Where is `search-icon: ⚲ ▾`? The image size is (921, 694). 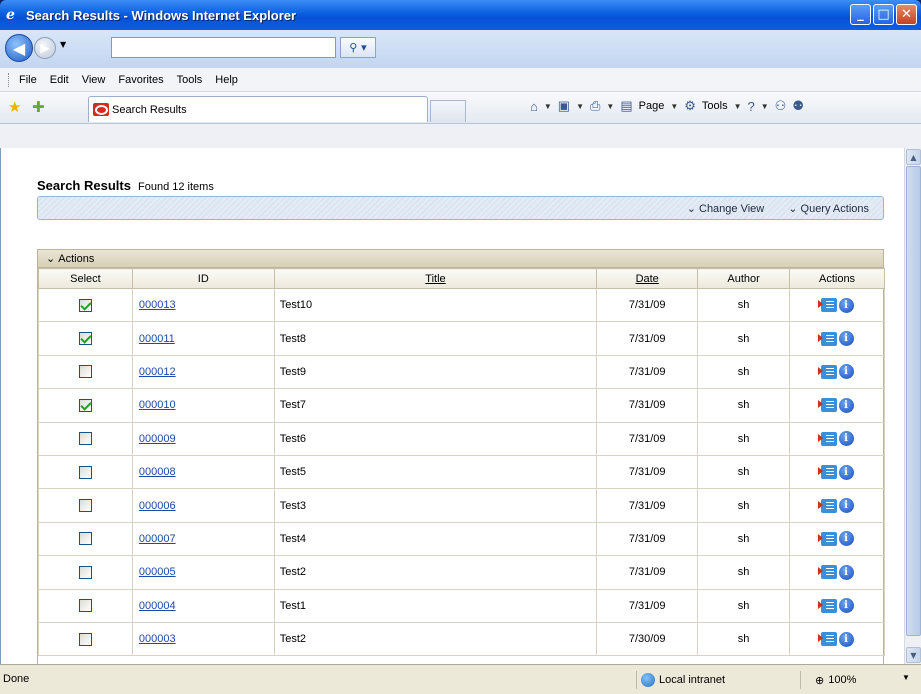 search-icon: ⚲ ▾ is located at coordinates (358, 47).